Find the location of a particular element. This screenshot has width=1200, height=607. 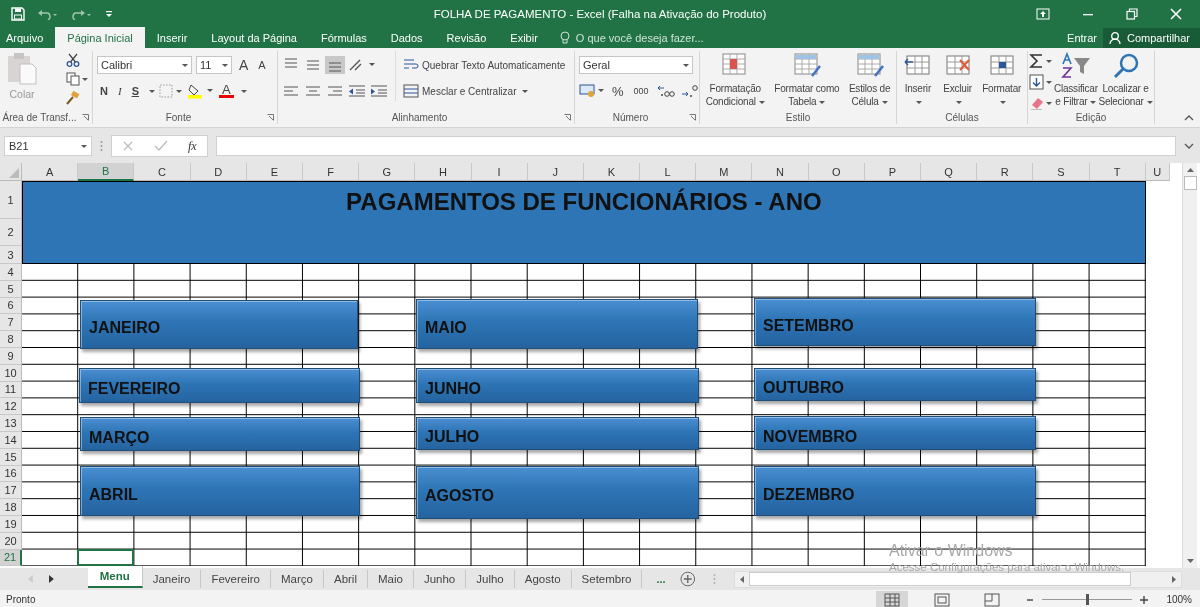

ribbon-tab: Revisão is located at coordinates (466, 38).